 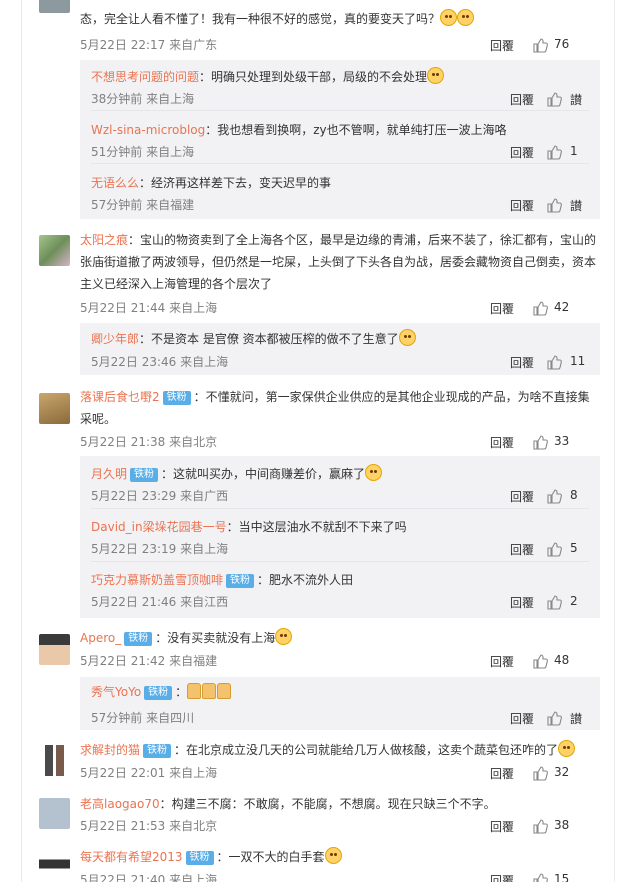 What do you see at coordinates (131, 857) in the screenshot?
I see `comment-author: 每天都有希望2013` at bounding box center [131, 857].